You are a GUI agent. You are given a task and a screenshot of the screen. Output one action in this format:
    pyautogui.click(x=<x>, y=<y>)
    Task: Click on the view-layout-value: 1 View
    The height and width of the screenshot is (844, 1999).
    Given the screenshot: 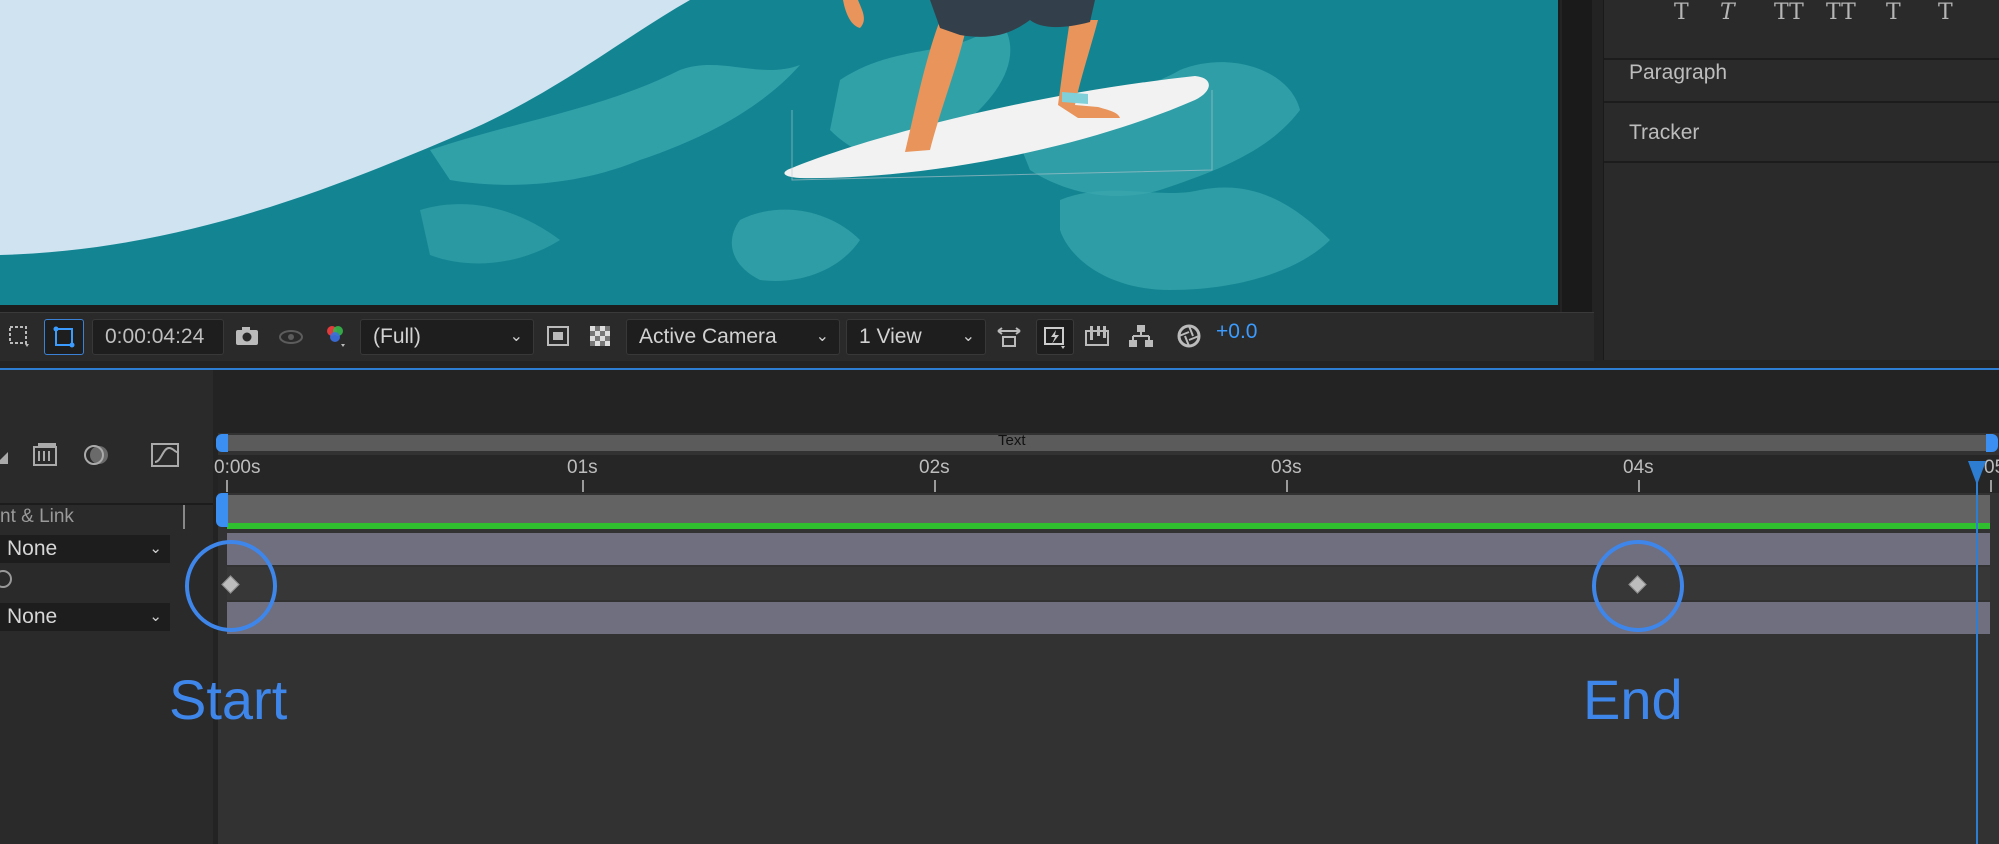 What is the action you would take?
    pyautogui.click(x=890, y=336)
    